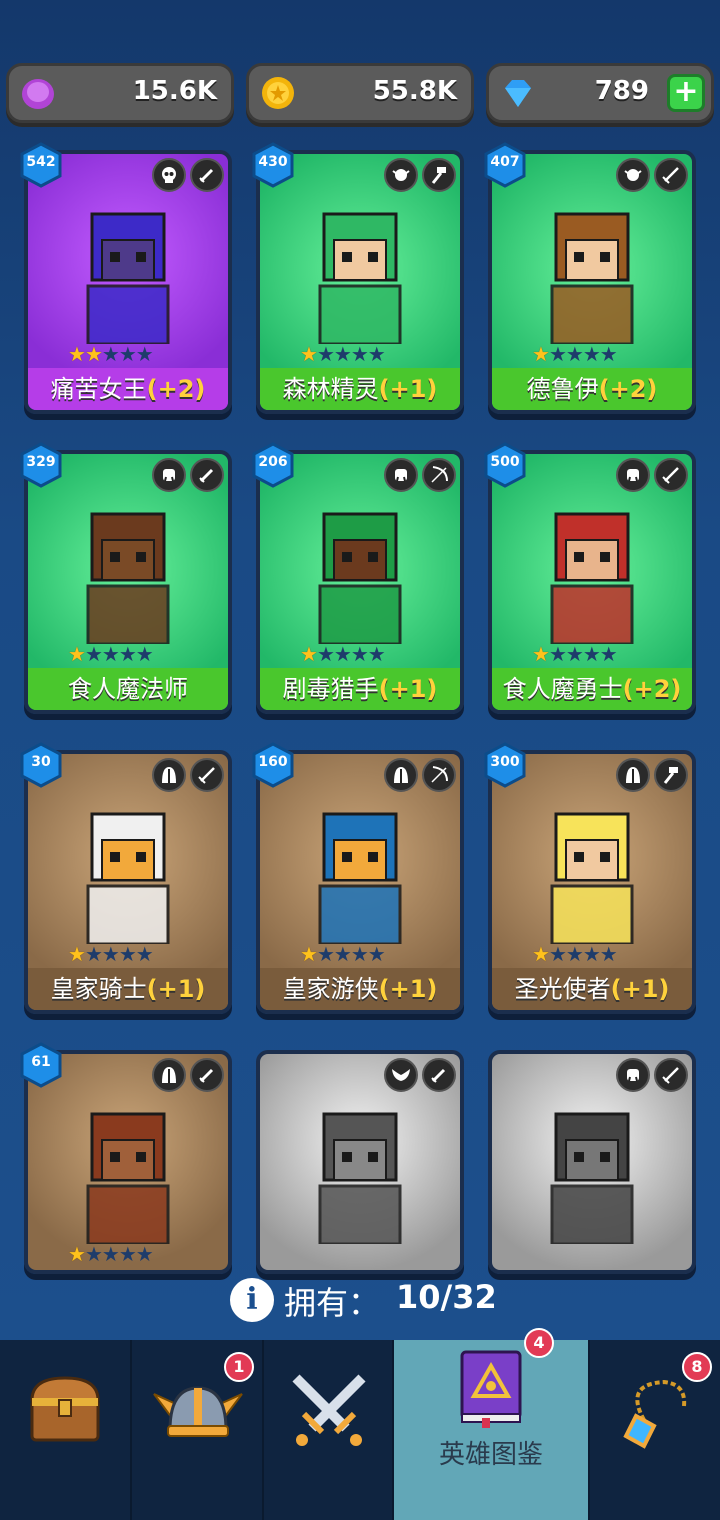  I want to click on hero-level: 430, so click(273, 162).